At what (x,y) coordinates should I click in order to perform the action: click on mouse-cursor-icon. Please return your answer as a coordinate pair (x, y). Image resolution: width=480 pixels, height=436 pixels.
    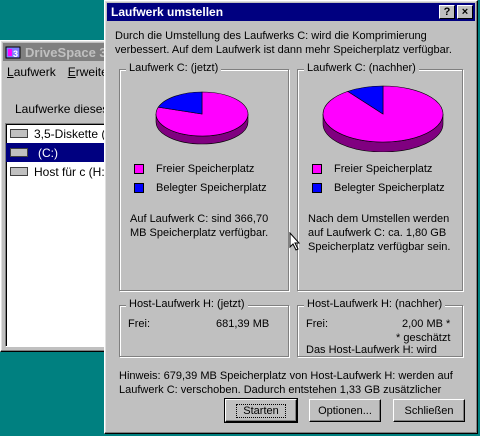
    Looking at the image, I should click on (295, 241).